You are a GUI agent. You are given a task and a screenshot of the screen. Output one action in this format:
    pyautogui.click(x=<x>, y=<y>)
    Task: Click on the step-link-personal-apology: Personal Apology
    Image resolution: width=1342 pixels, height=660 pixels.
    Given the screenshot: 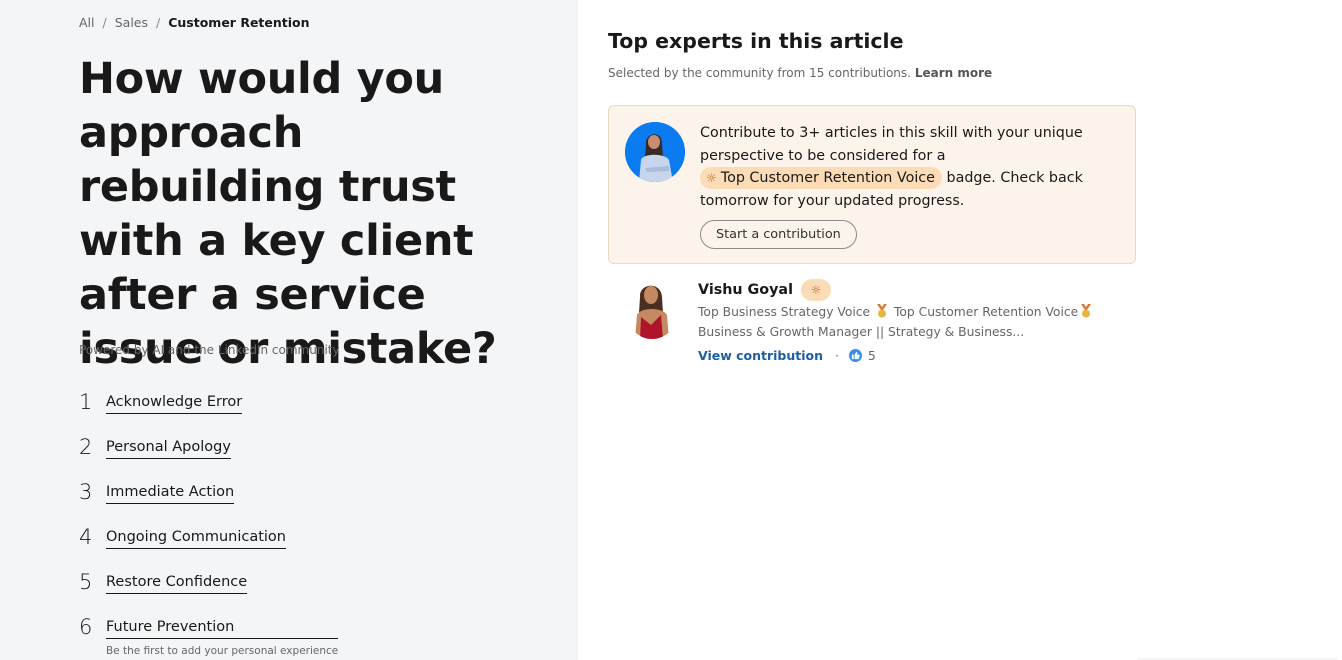 What is the action you would take?
    pyautogui.click(x=168, y=448)
    